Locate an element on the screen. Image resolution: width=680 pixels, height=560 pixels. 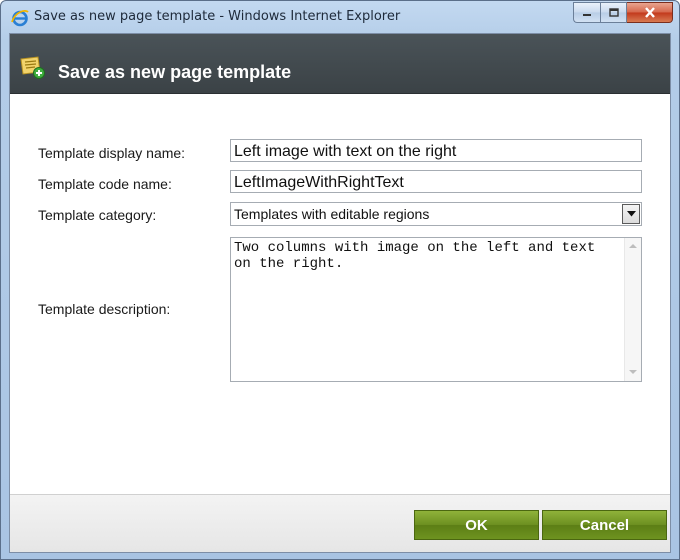
category-selected-value: Templates with editable regions is located at coordinates (332, 214).